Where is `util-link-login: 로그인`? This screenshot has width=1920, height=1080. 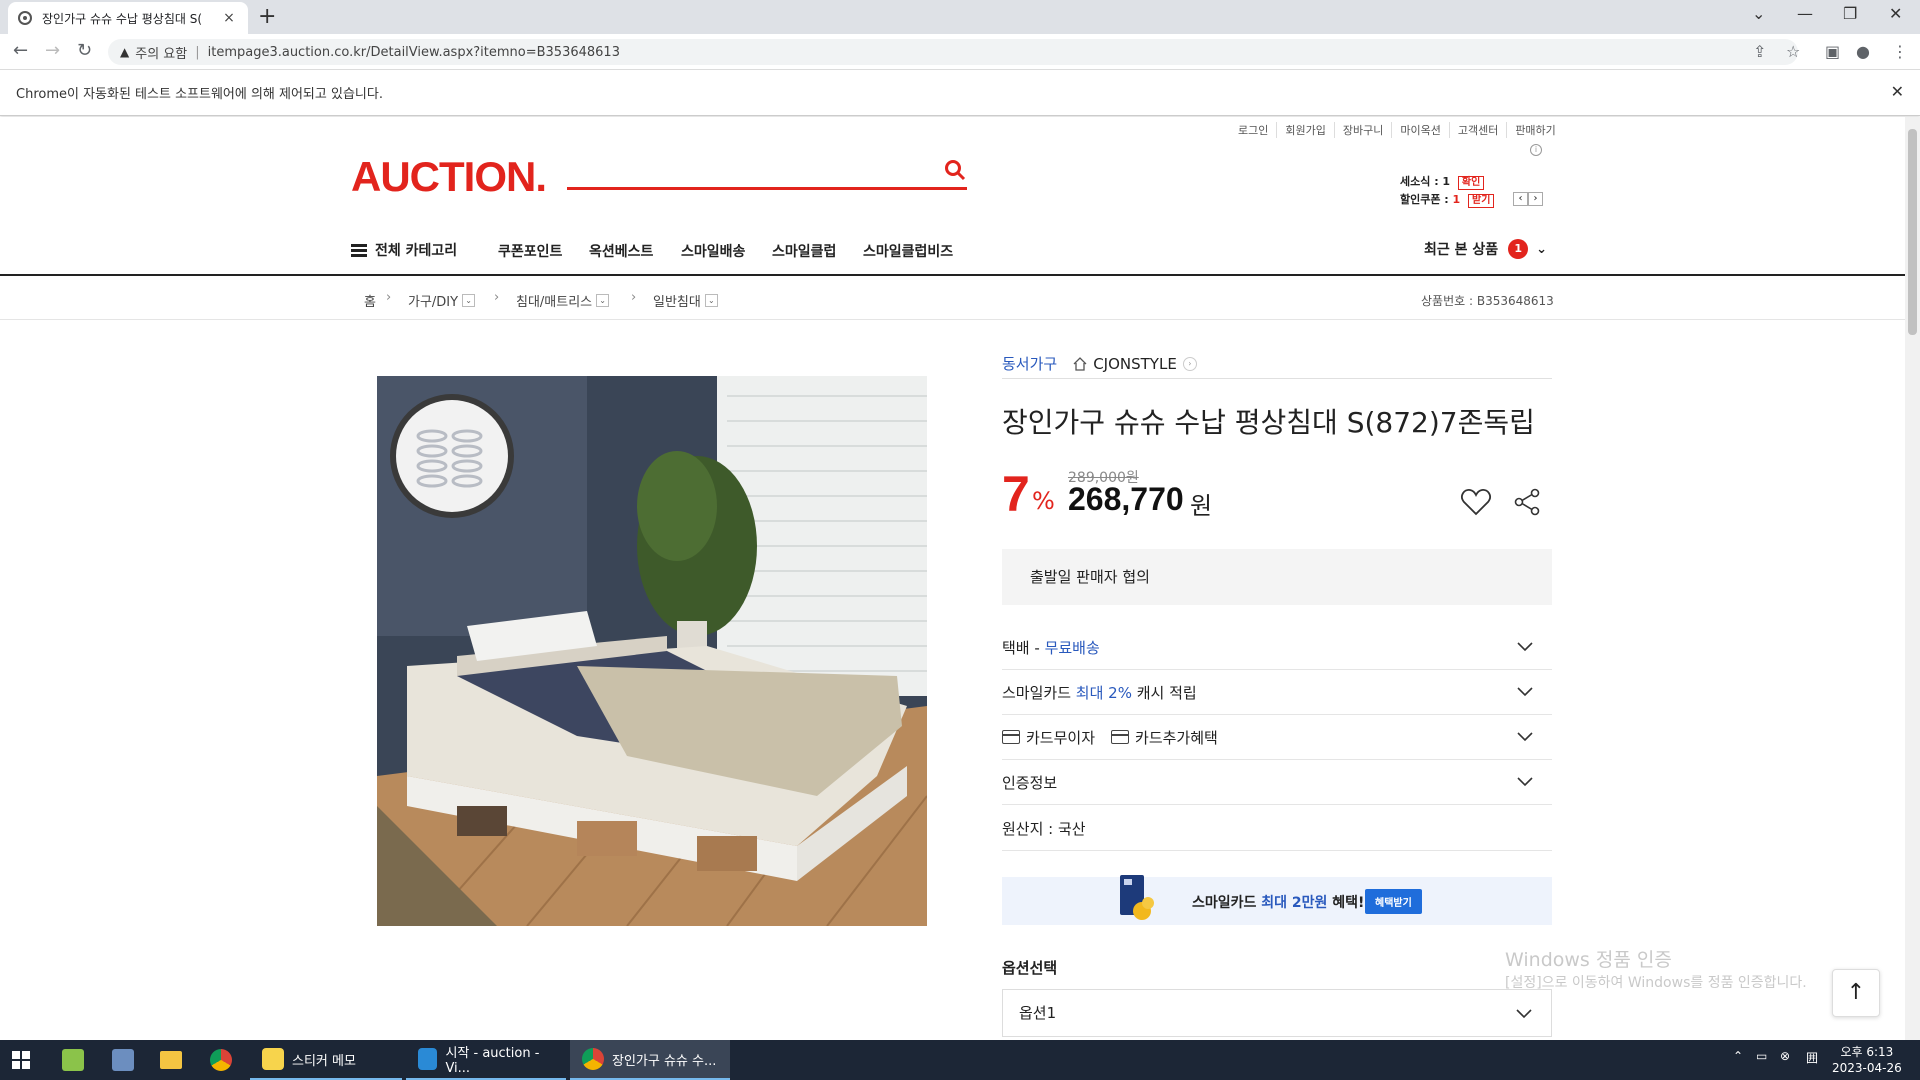 util-link-login: 로그인 is located at coordinates (1254, 130).